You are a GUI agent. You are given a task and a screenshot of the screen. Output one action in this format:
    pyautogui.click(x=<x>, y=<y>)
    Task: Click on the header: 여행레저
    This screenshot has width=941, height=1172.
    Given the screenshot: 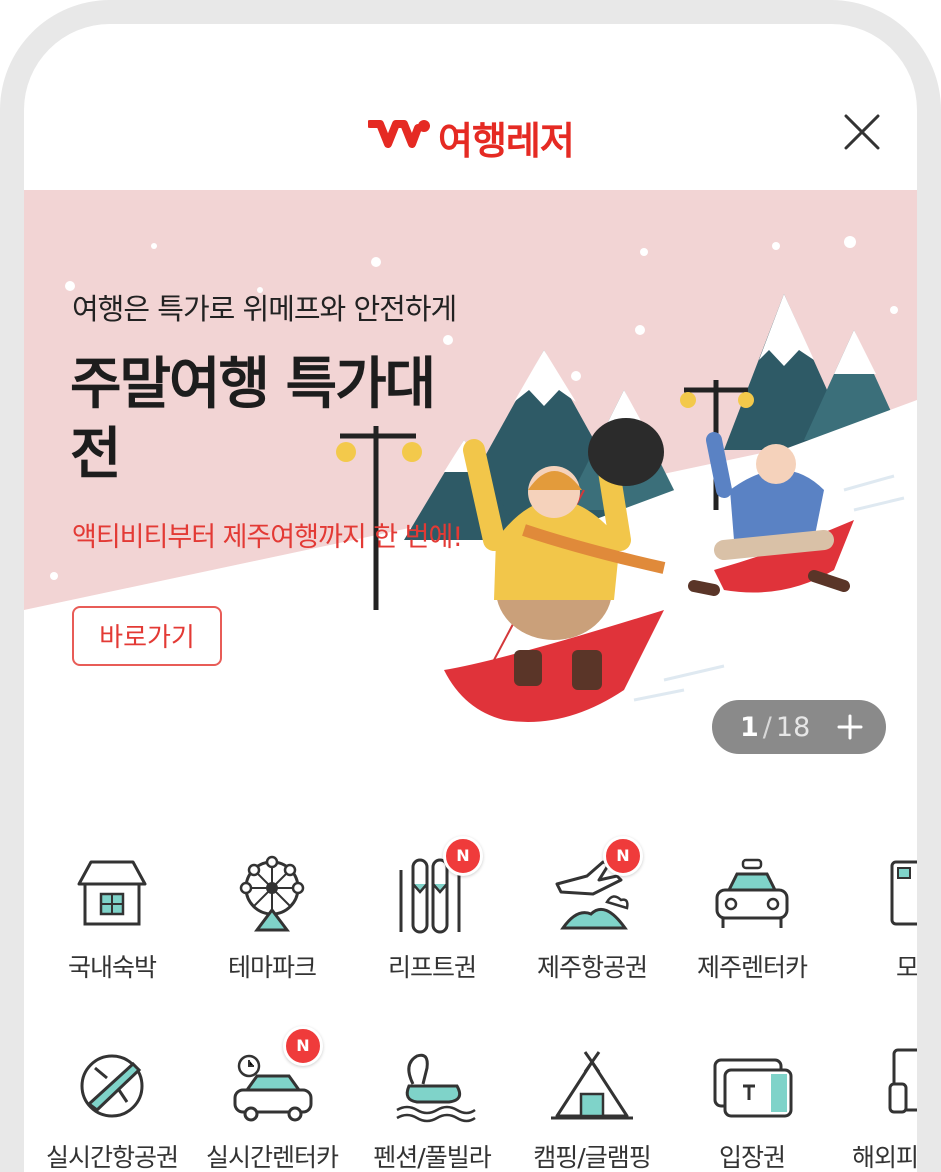 What is the action you would take?
    pyautogui.click(x=470, y=108)
    